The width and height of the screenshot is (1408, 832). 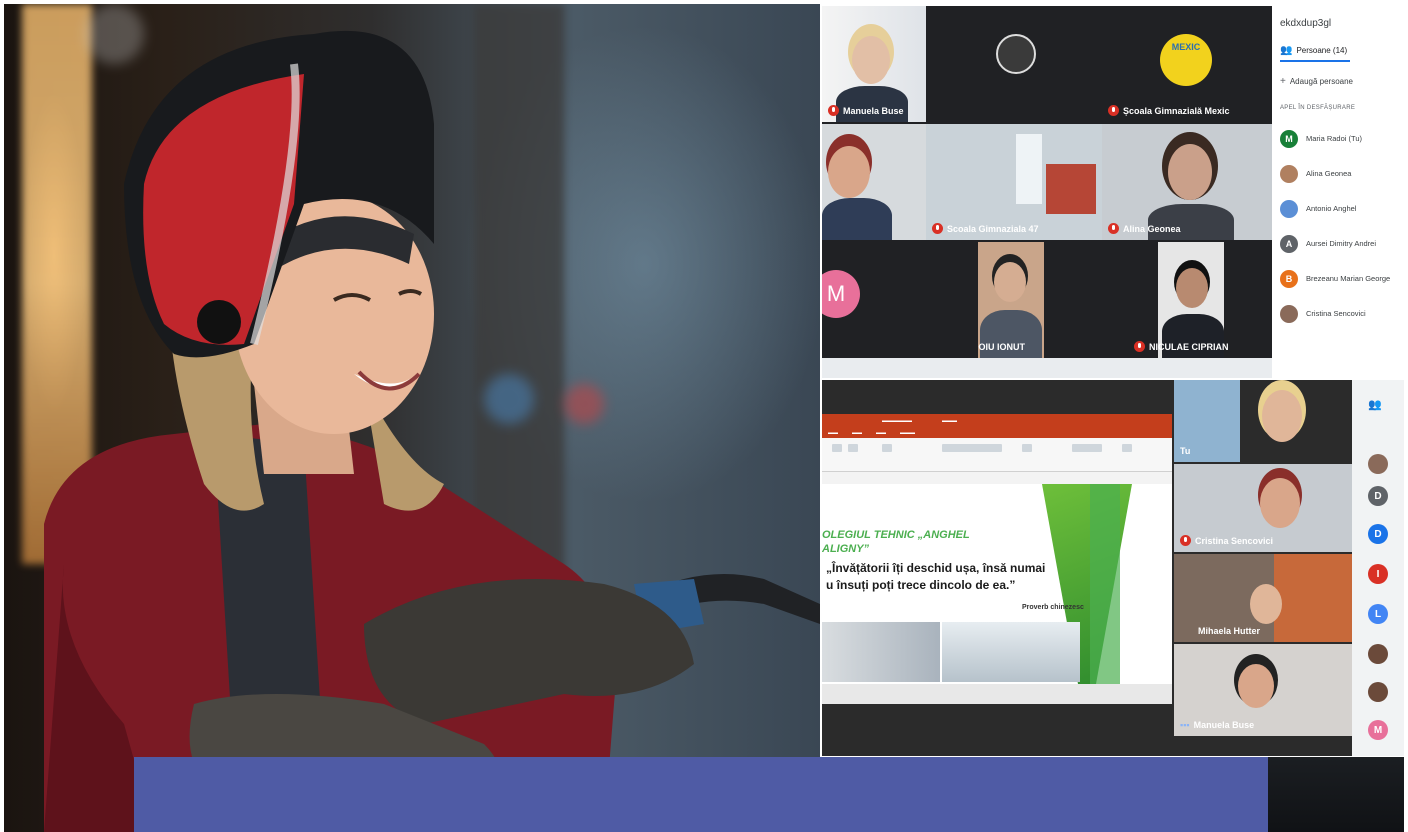 I want to click on participant-thumbnail, so click(x=1297, y=421).